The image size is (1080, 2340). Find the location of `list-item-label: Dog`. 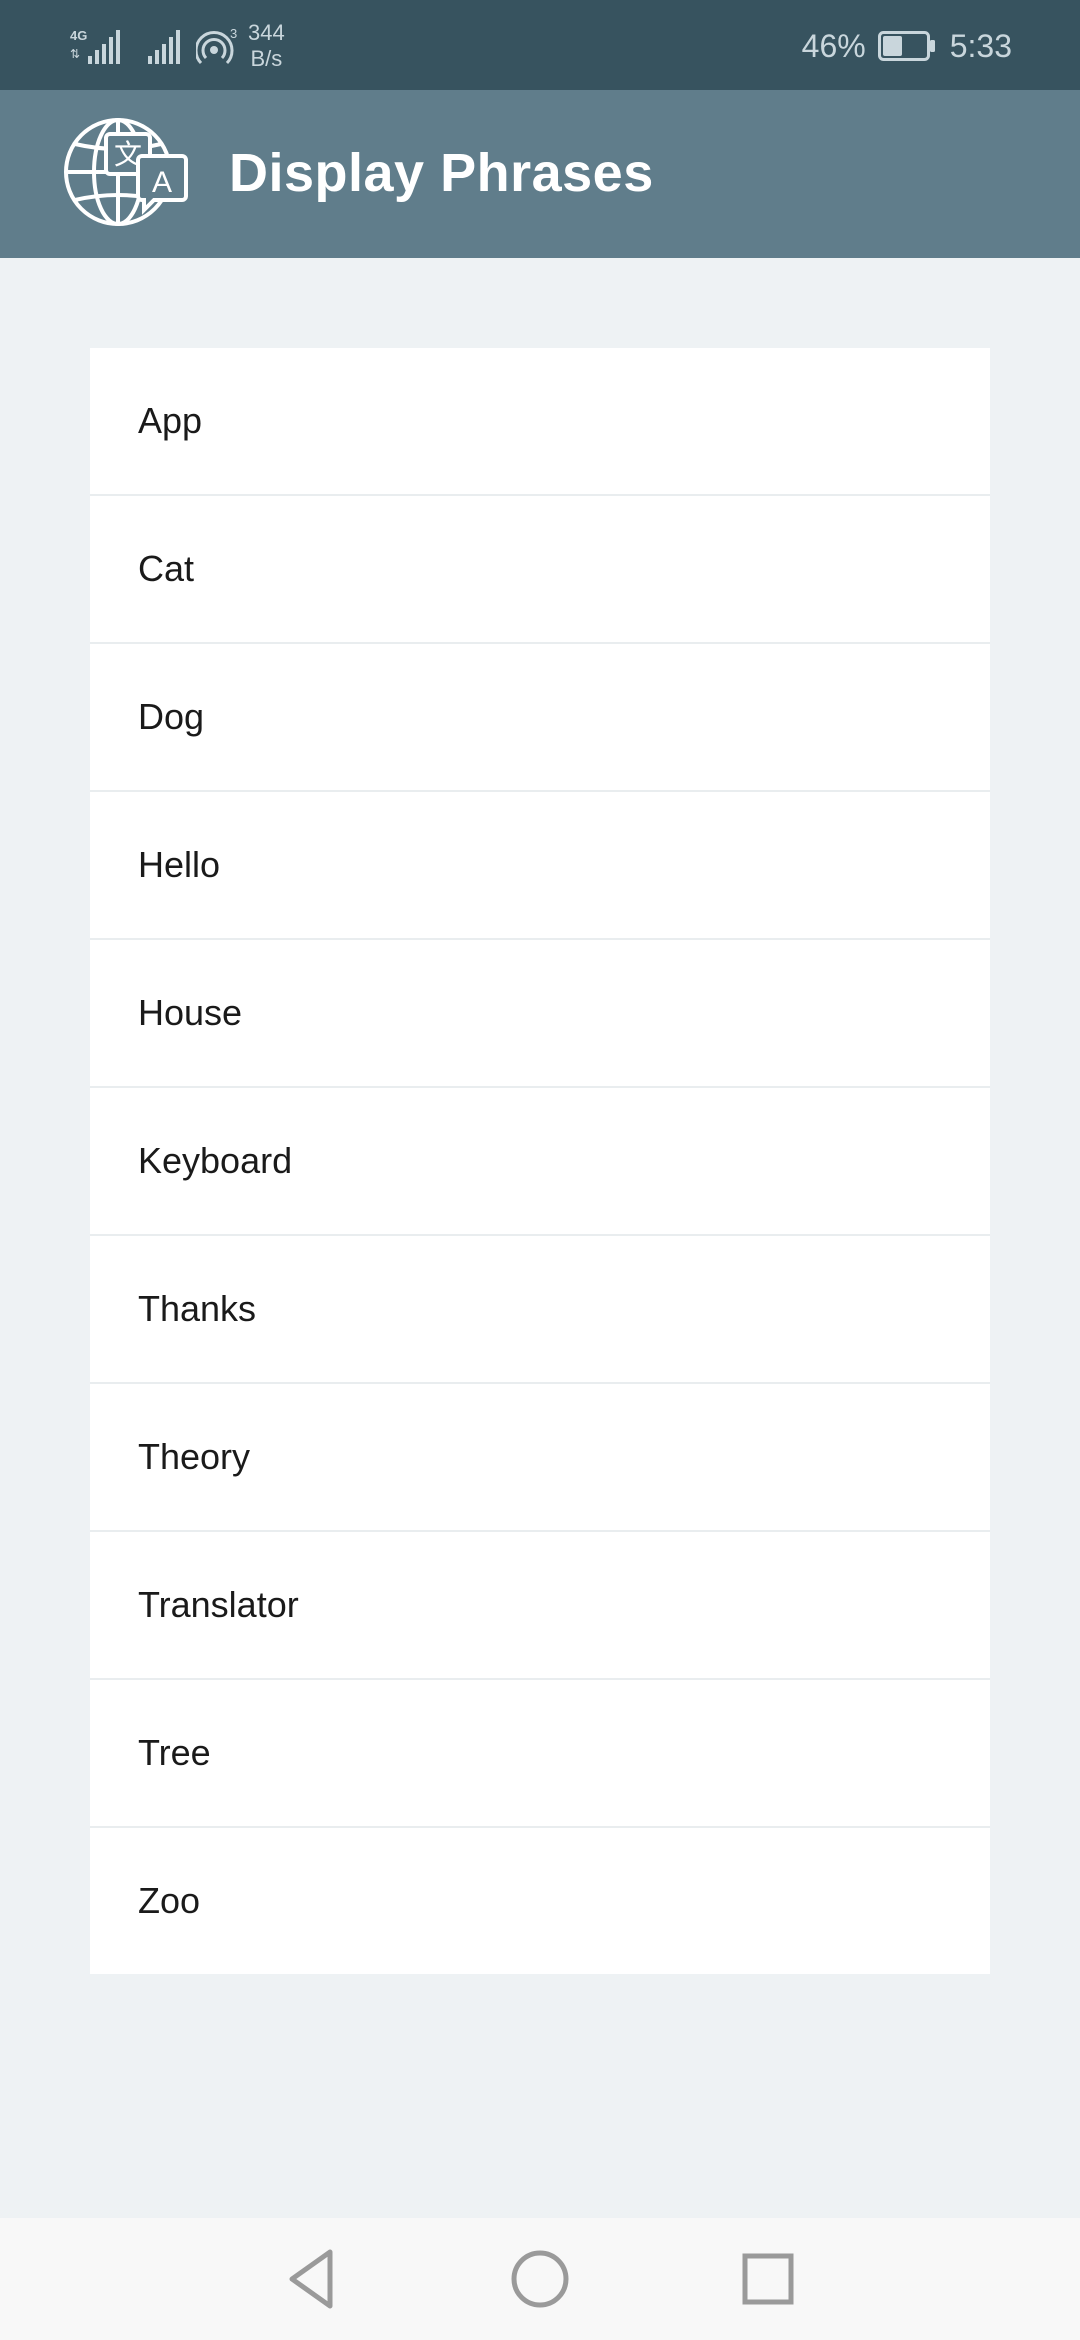

list-item-label: Dog is located at coordinates (171, 716).